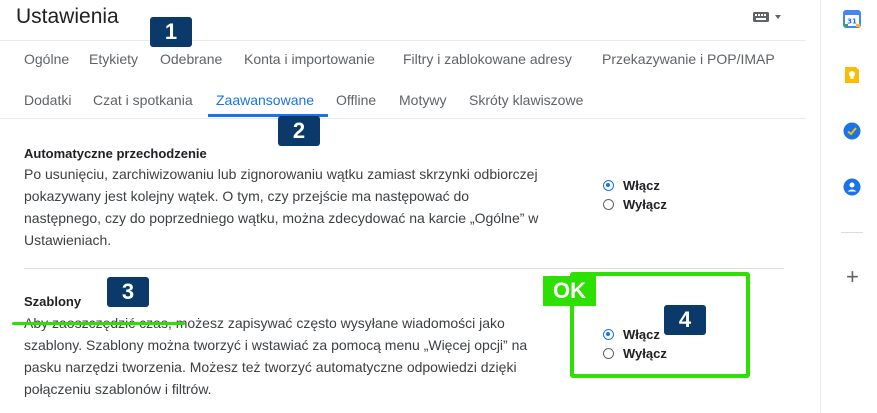 The height and width of the screenshot is (413, 877). I want to click on tab-advanced: Zaawansowane, so click(265, 100).